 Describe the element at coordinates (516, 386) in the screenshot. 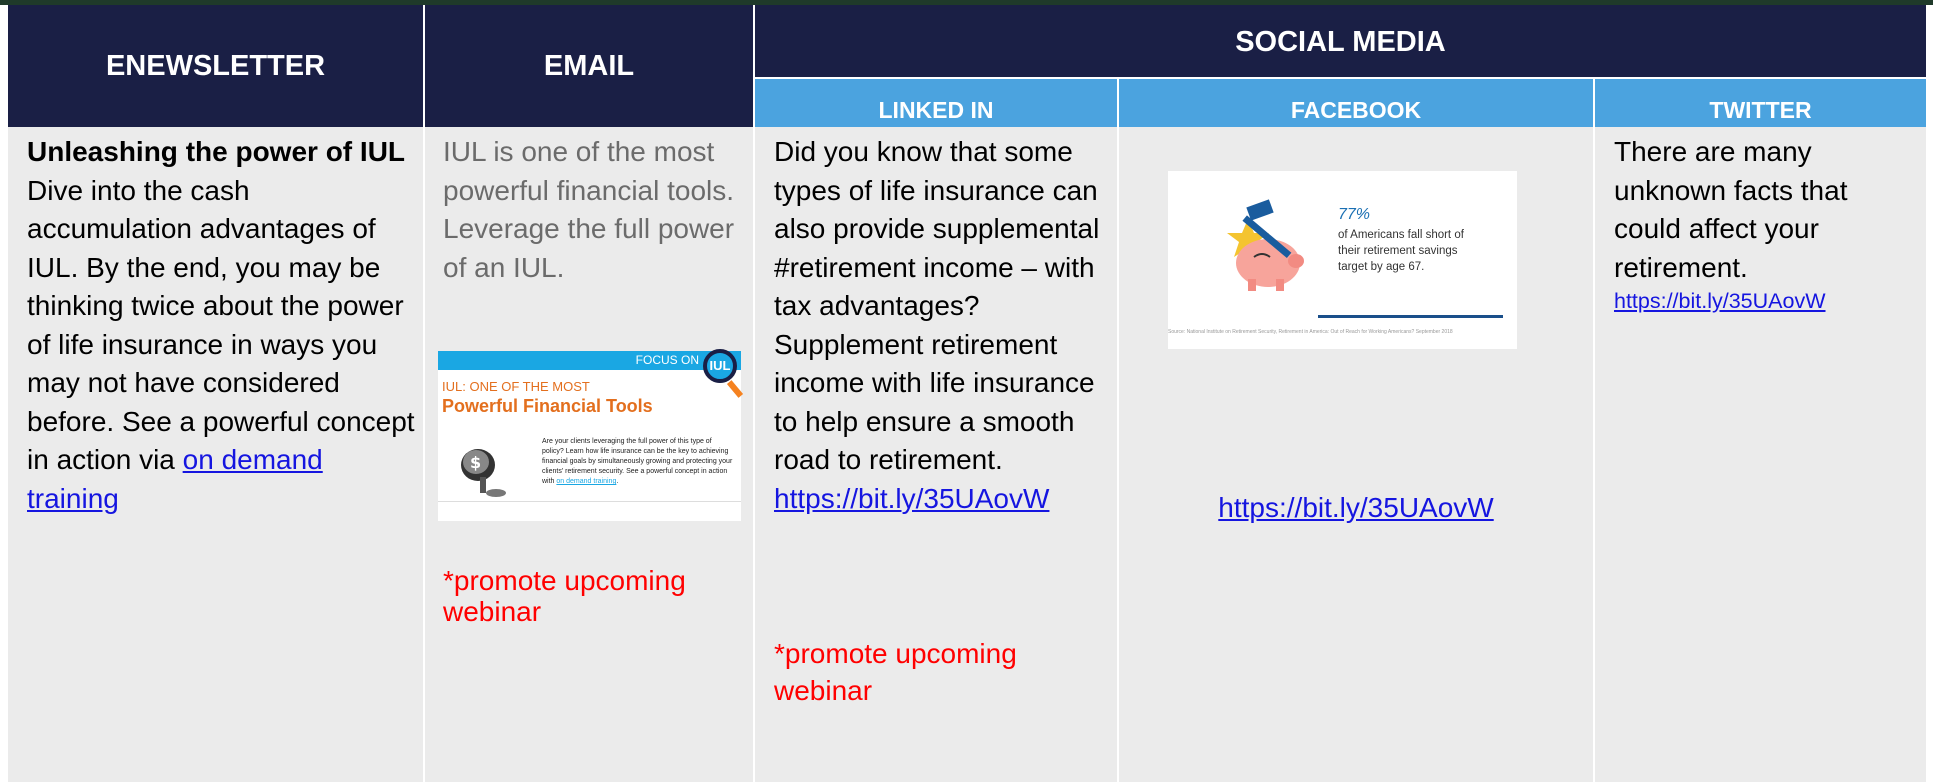

I see `thumb-subtitle: IUL: ONE OF THE MOST` at that location.